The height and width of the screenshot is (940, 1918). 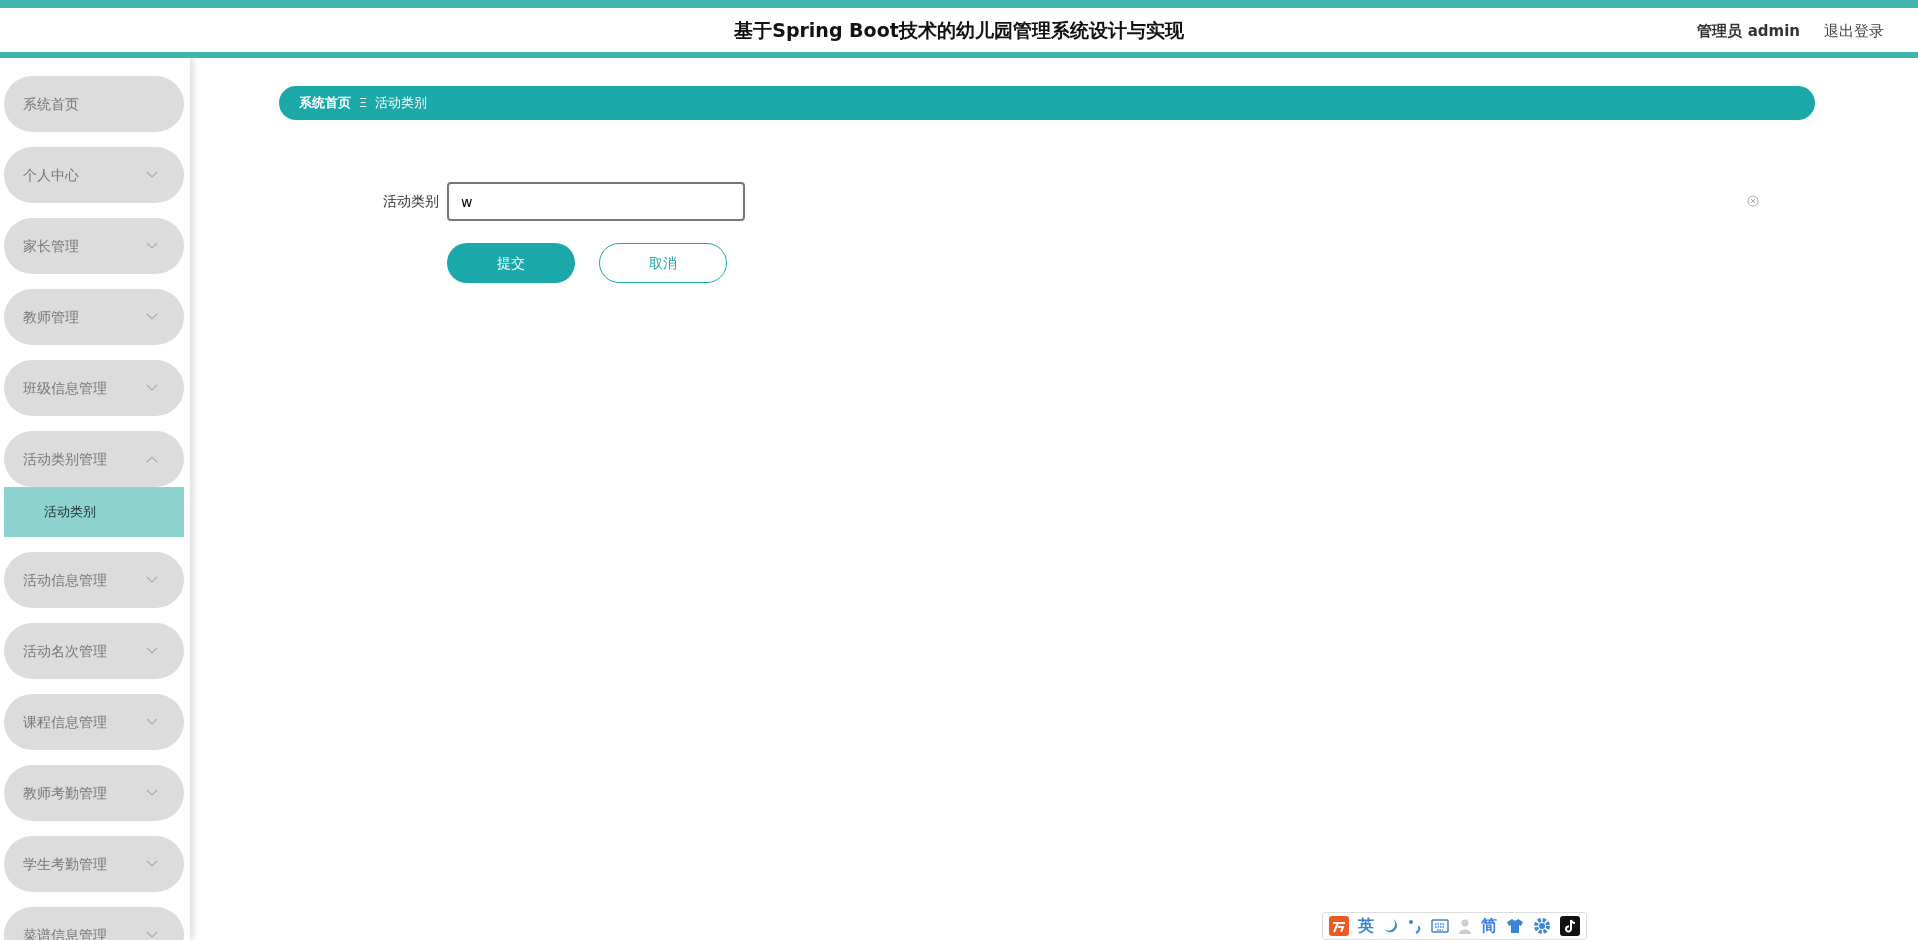 I want to click on breadcrumb-current: 活动类别, so click(x=401, y=103).